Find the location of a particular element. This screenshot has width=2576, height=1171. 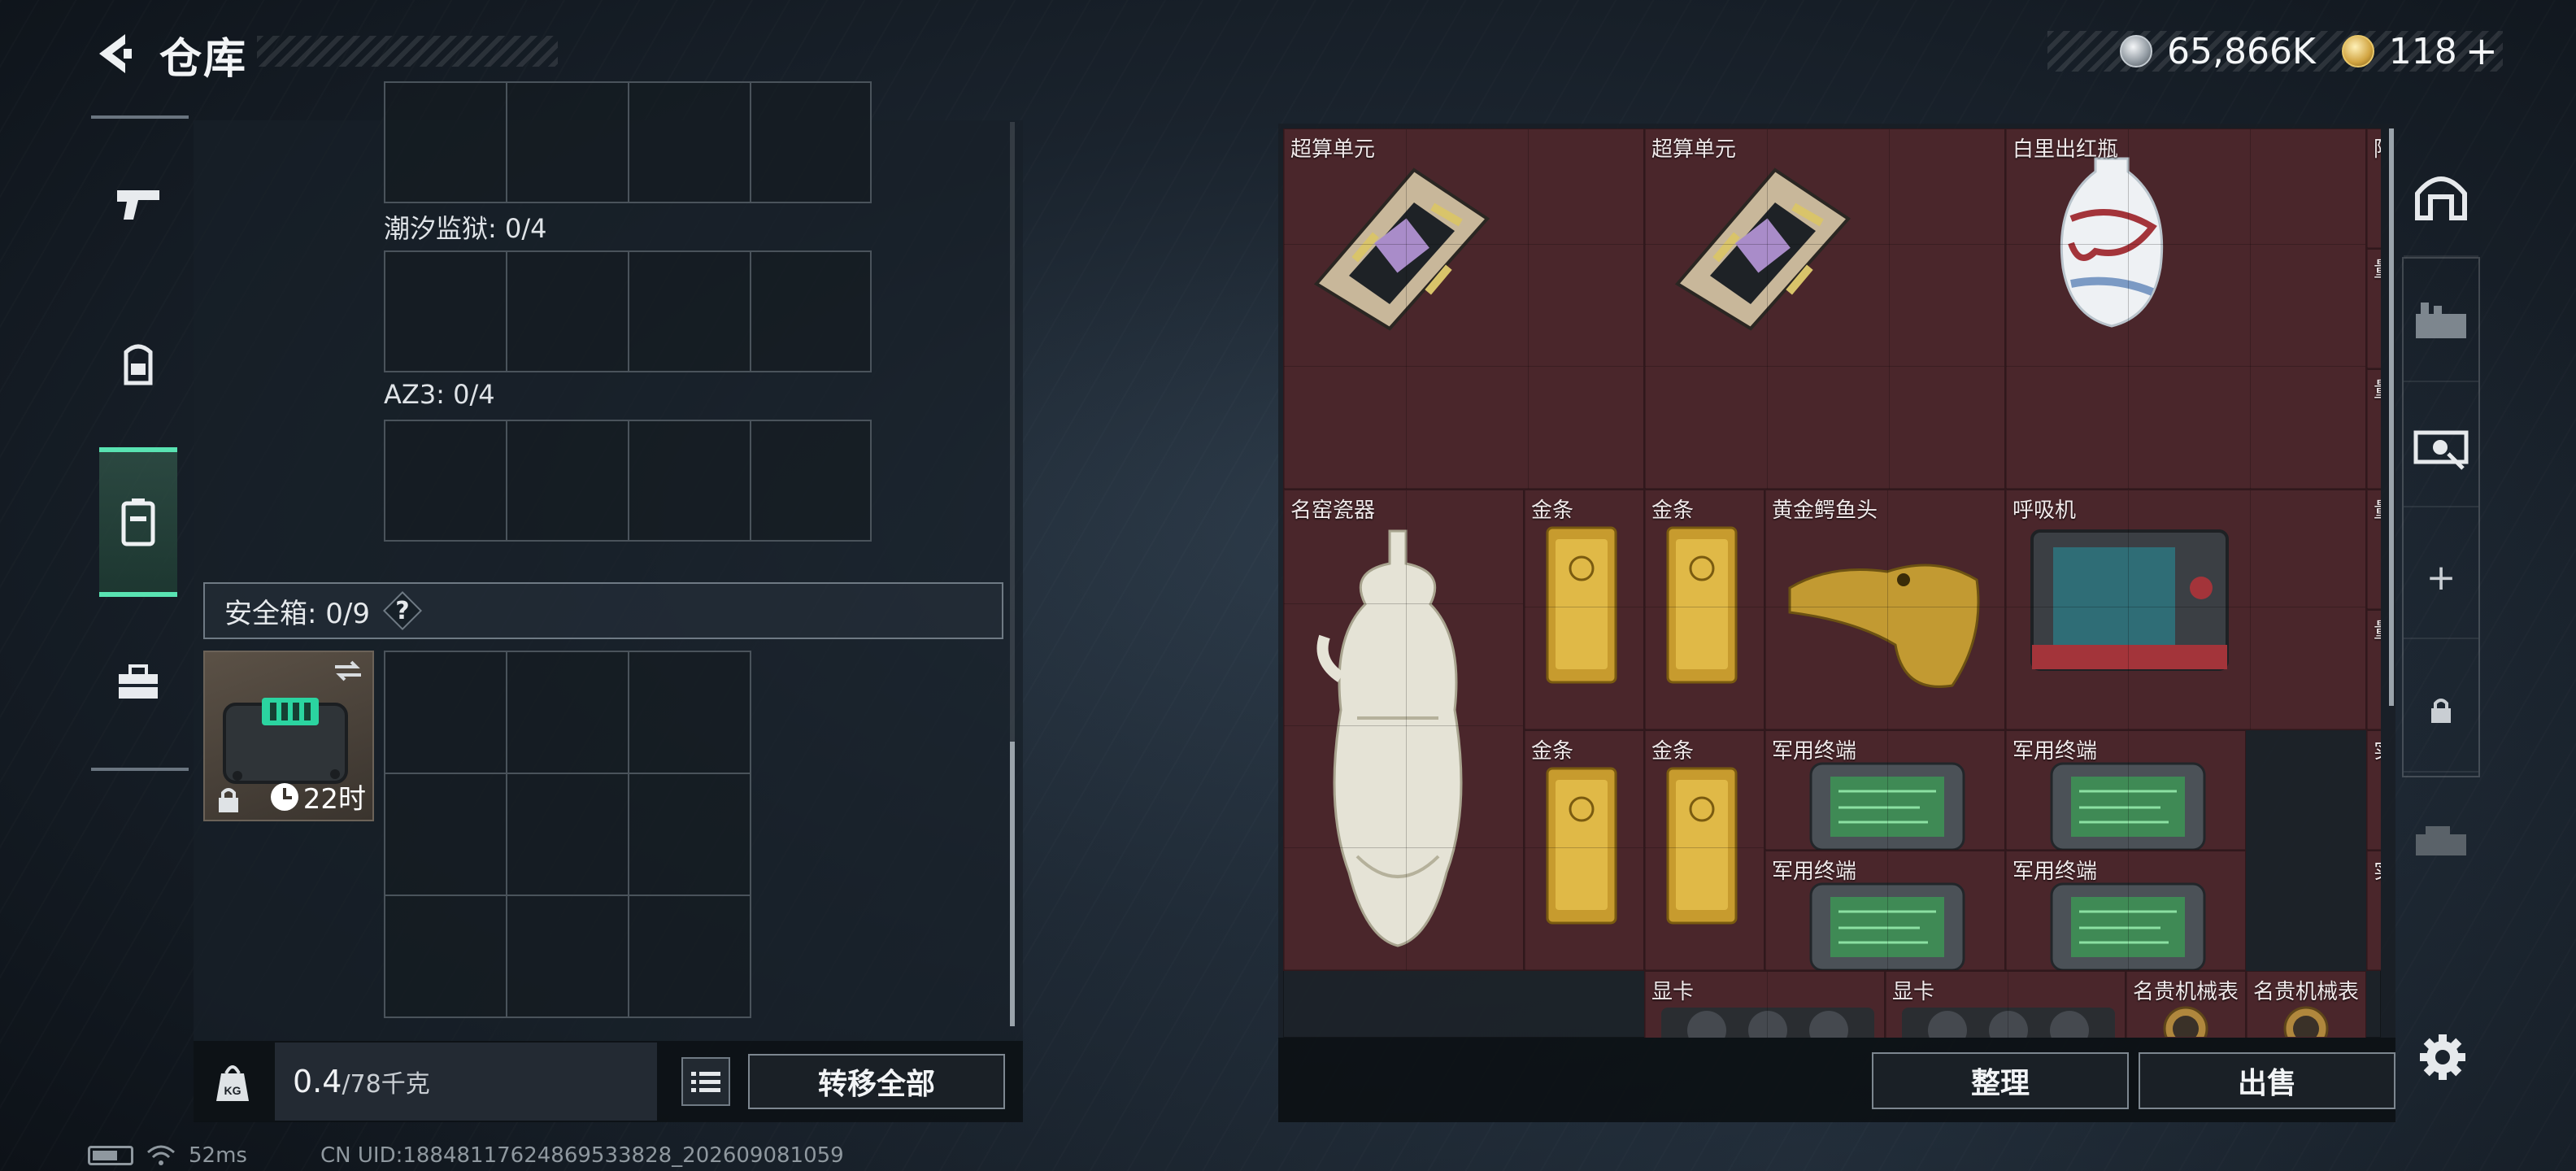

safe-box-help-button: ? is located at coordinates (403, 611).